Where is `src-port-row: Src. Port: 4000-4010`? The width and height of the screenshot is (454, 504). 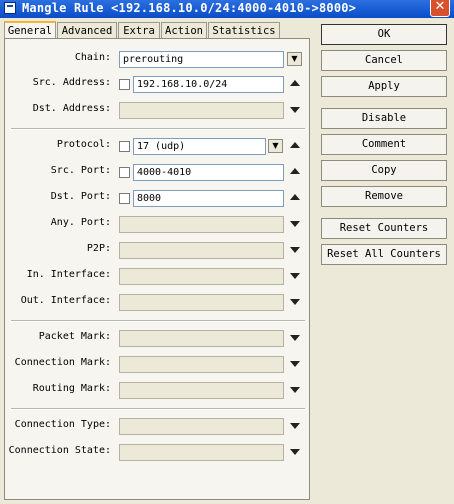
src-port-row: Src. Port: 4000-4010 is located at coordinates (158, 172).